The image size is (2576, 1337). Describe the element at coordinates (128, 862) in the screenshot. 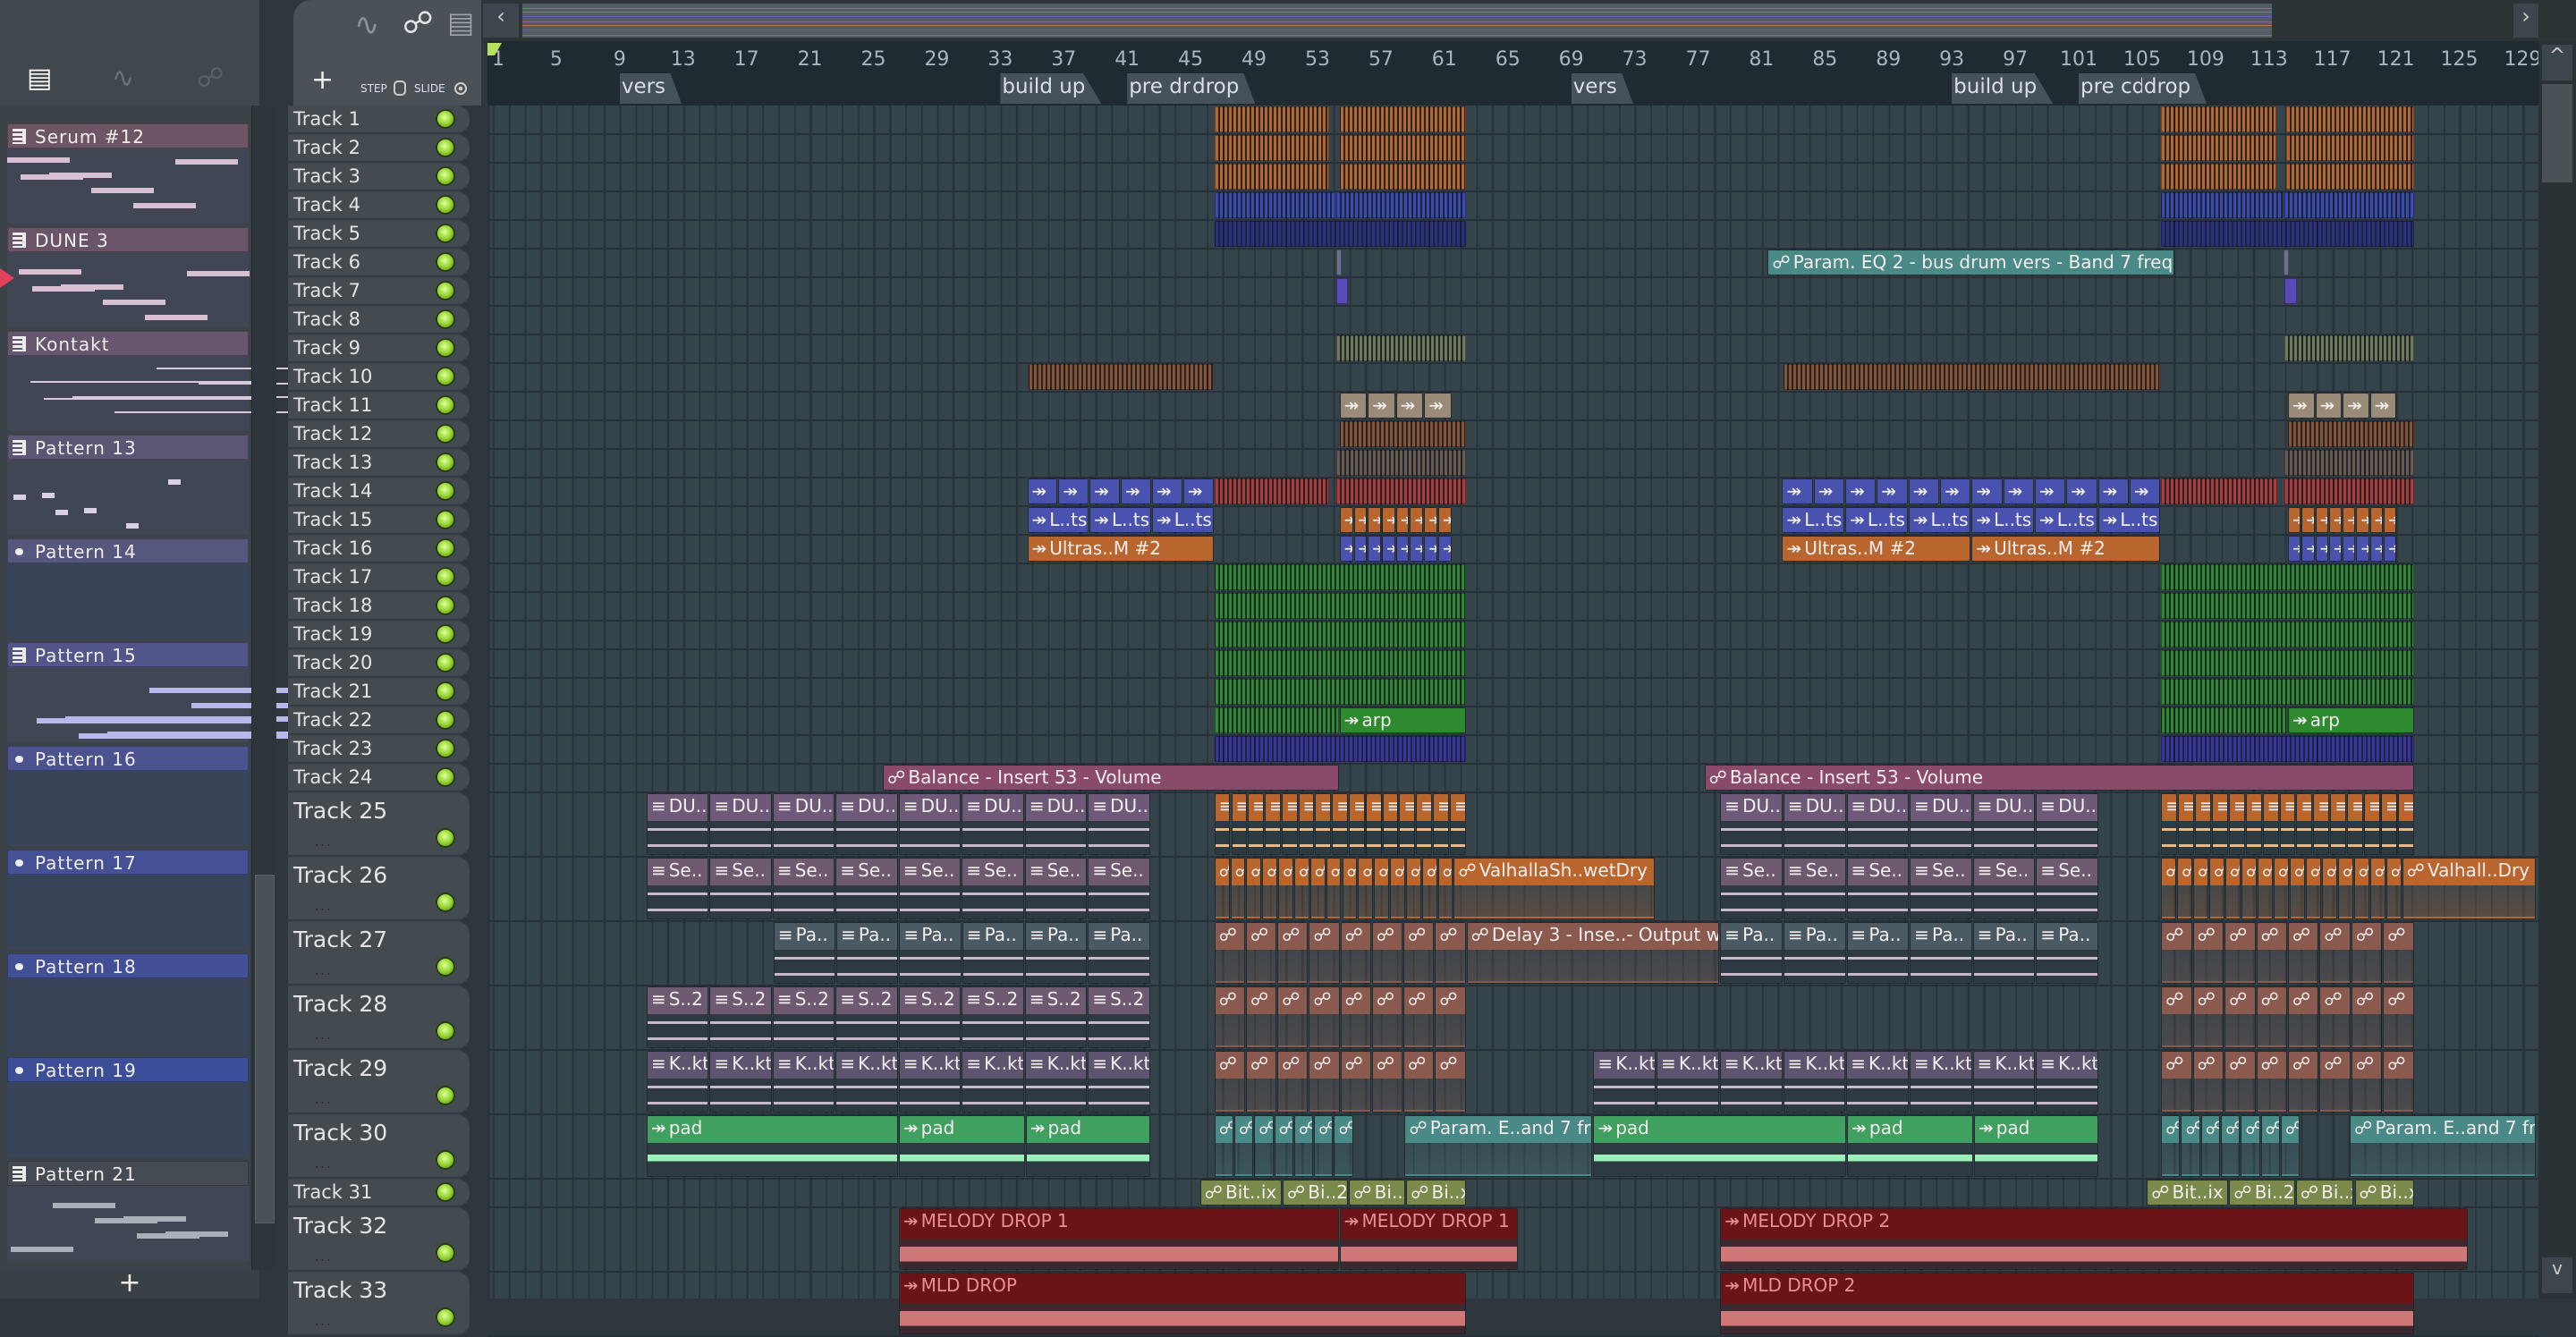

I see `pattern-header: Pattern 17` at that location.